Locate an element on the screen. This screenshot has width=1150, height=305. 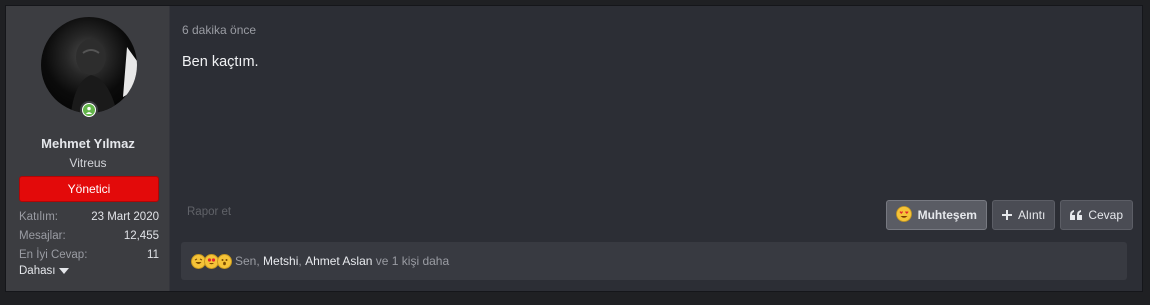
stat-row-messages: Mesajlar: 12,455 is located at coordinates (89, 236).